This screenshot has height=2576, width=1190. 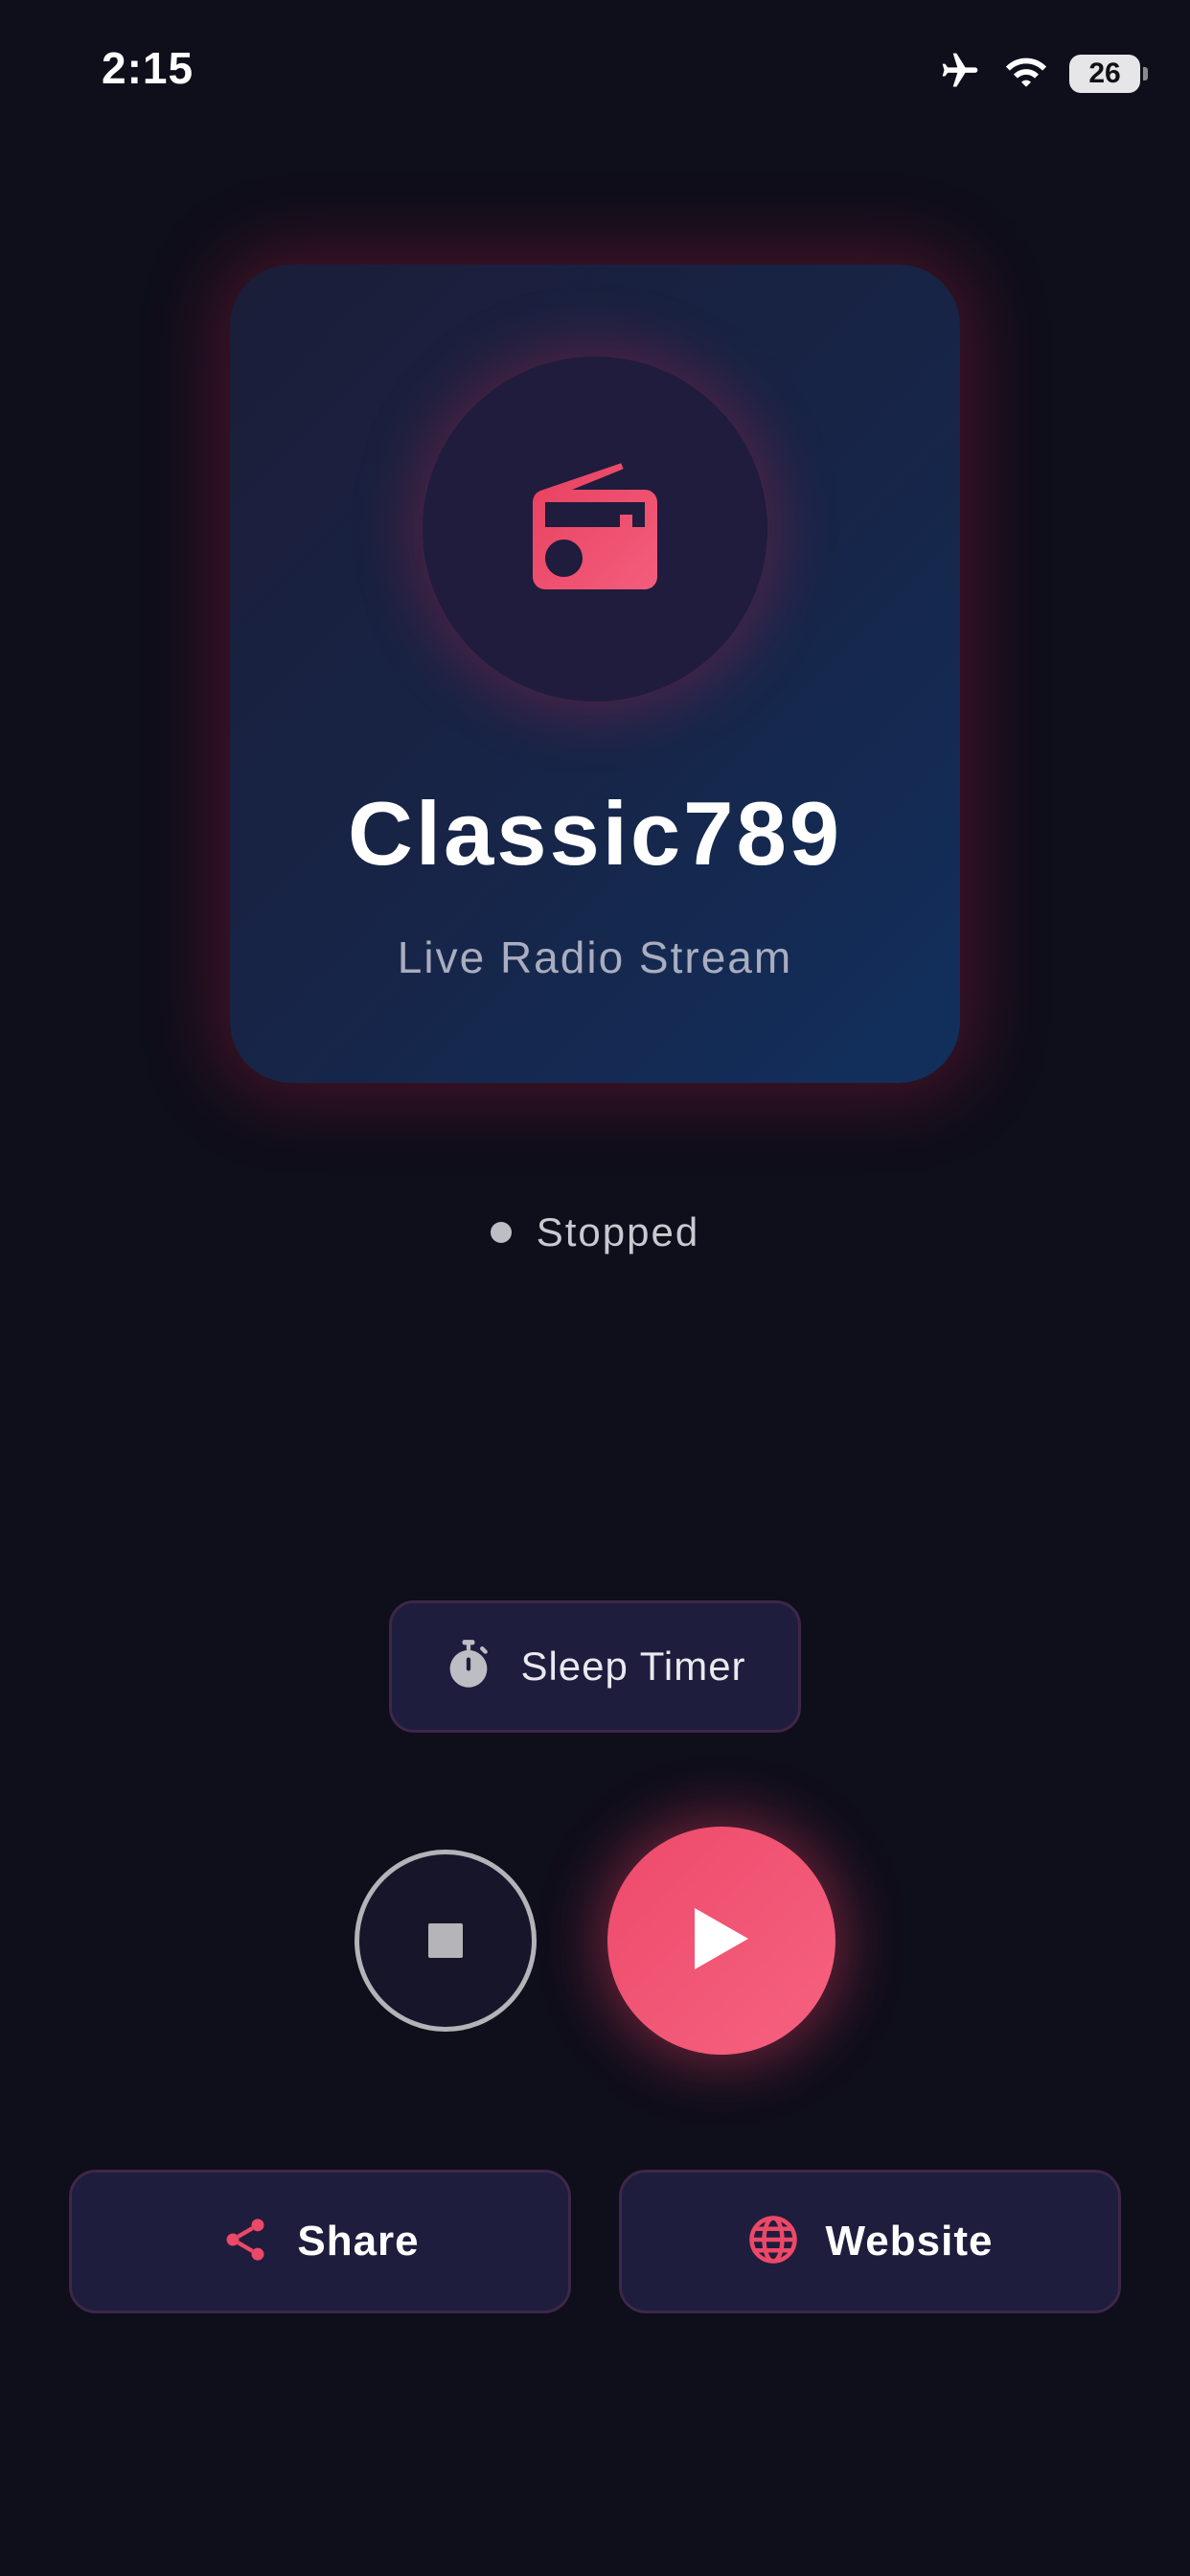 I want to click on stop-button, so click(x=446, y=1941).